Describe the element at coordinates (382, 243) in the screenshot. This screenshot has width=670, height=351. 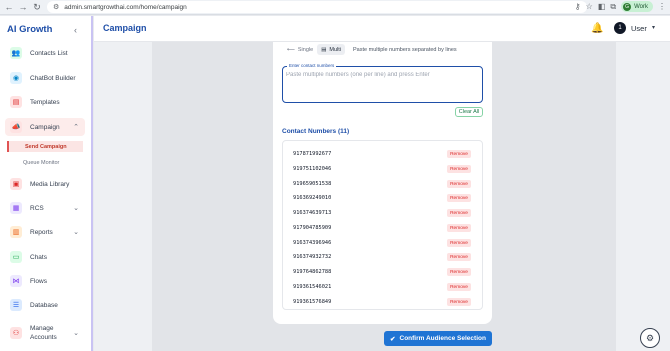
I see `list-item: 916374396946 Remove` at that location.